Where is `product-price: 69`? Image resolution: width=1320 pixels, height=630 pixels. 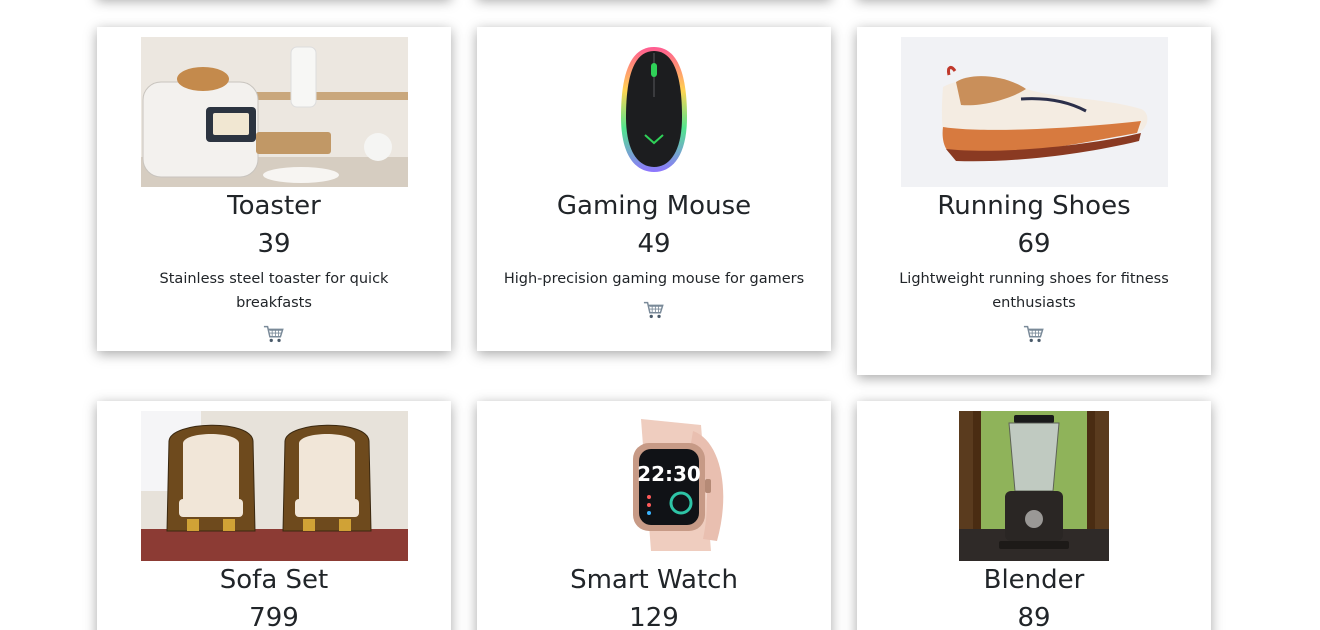 product-price: 69 is located at coordinates (1034, 244).